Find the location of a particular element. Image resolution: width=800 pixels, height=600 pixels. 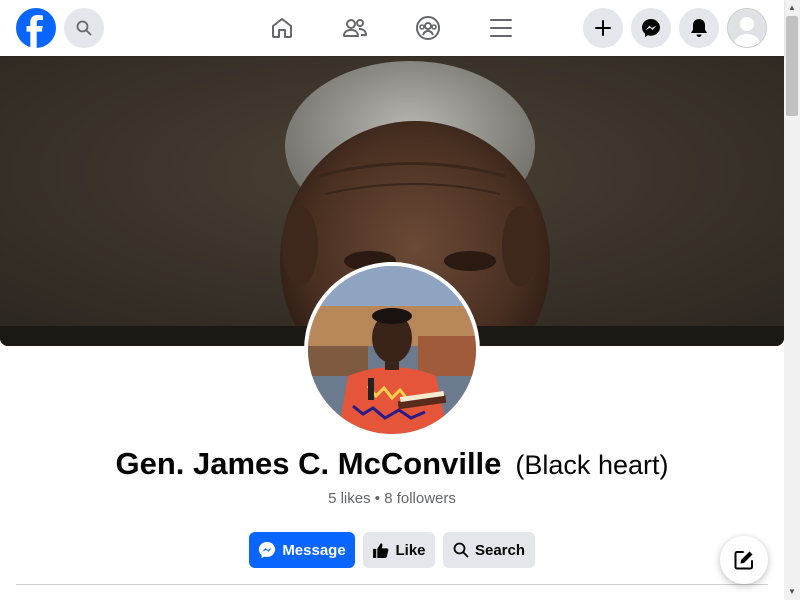

scroll-up-arrow: ▲ is located at coordinates (792, 8).